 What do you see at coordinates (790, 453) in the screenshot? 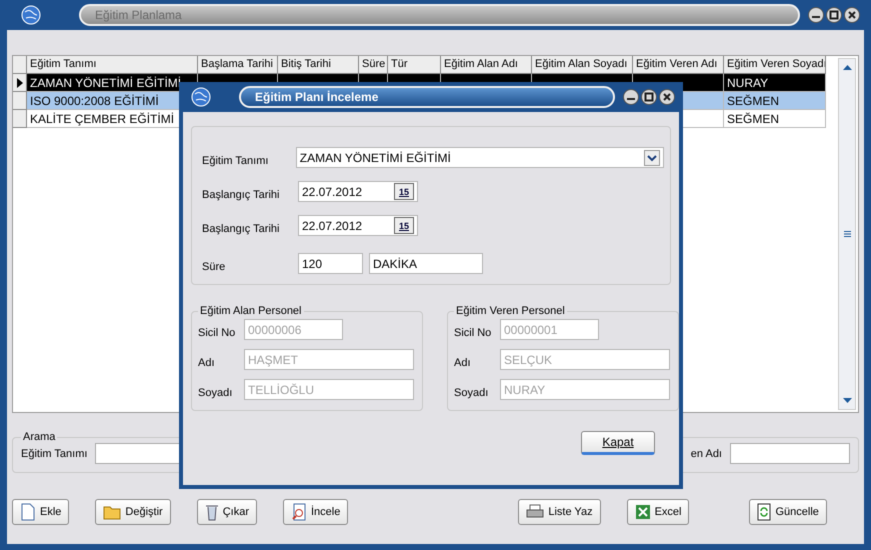
I see `input-field` at bounding box center [790, 453].